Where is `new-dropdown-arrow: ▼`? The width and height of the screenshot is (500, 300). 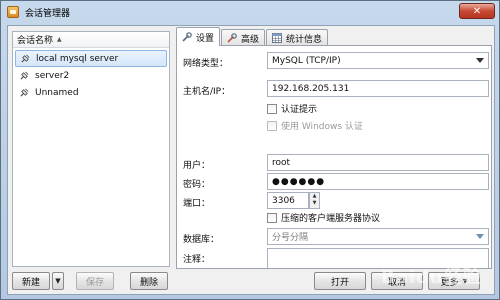
new-dropdown-arrow: ▼ is located at coordinates (58, 281).